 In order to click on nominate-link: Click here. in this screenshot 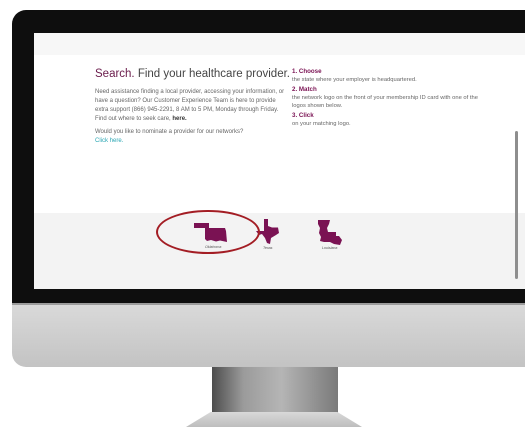, I will do `click(109, 141)`.